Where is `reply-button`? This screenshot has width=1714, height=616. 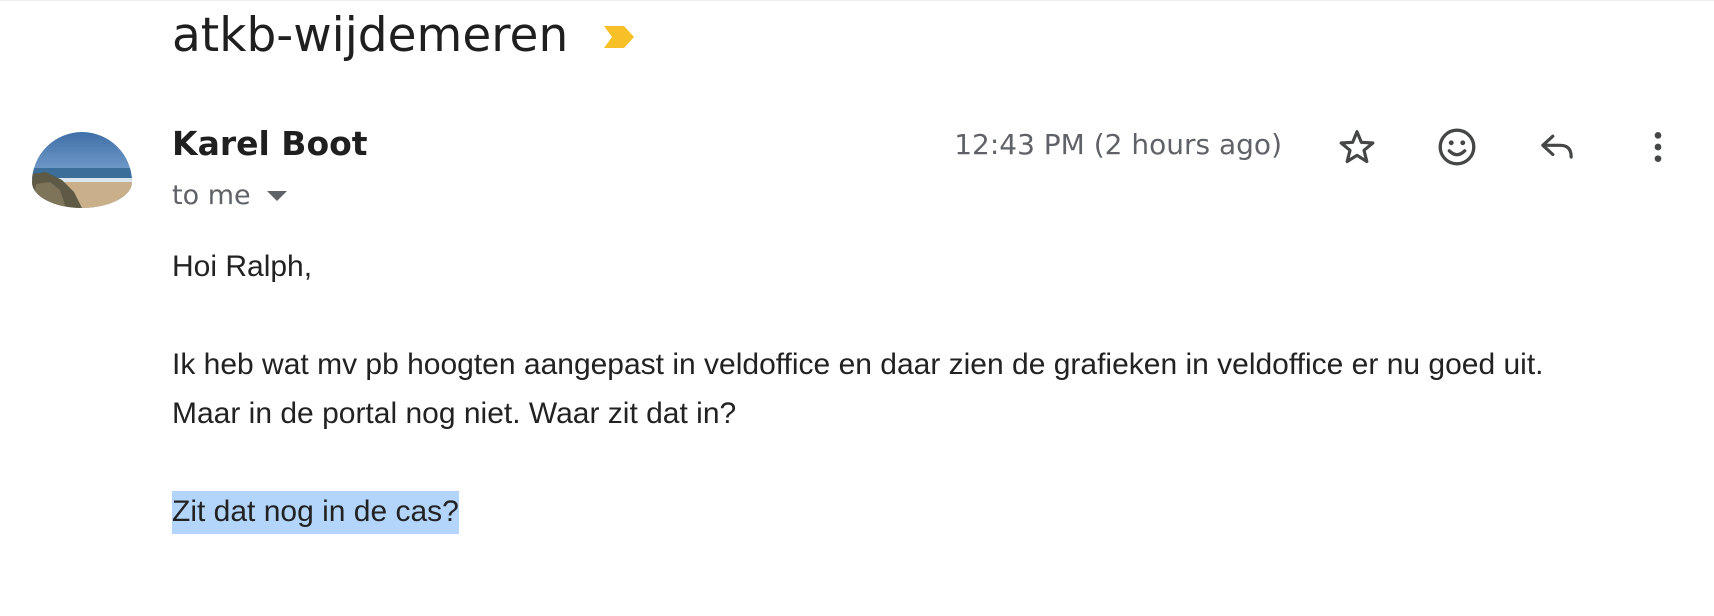 reply-button is located at coordinates (1557, 147).